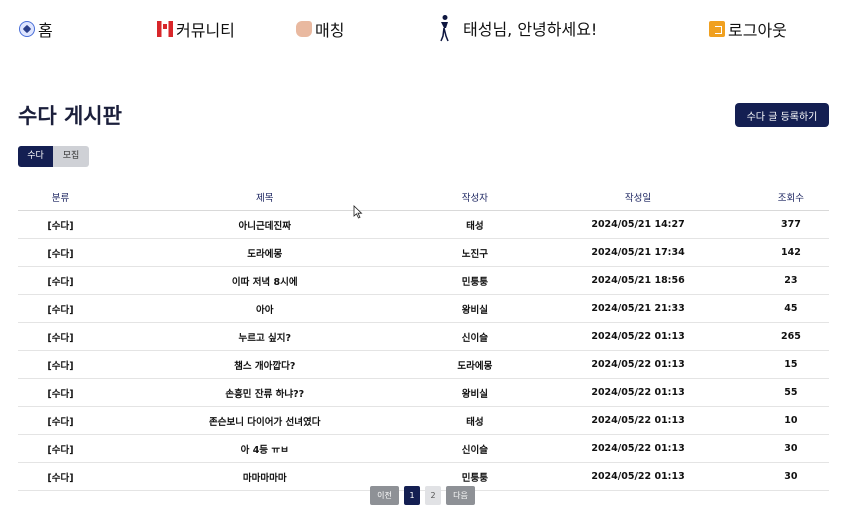 This screenshot has width=847, height=513. Describe the element at coordinates (460, 495) in the screenshot. I see `next-page-button: 다음` at that location.